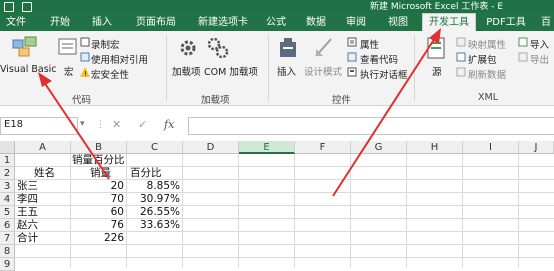 Image resolution: width=554 pixels, height=271 pixels. I want to click on arrow-to-visual-basic, so click(76, 130).